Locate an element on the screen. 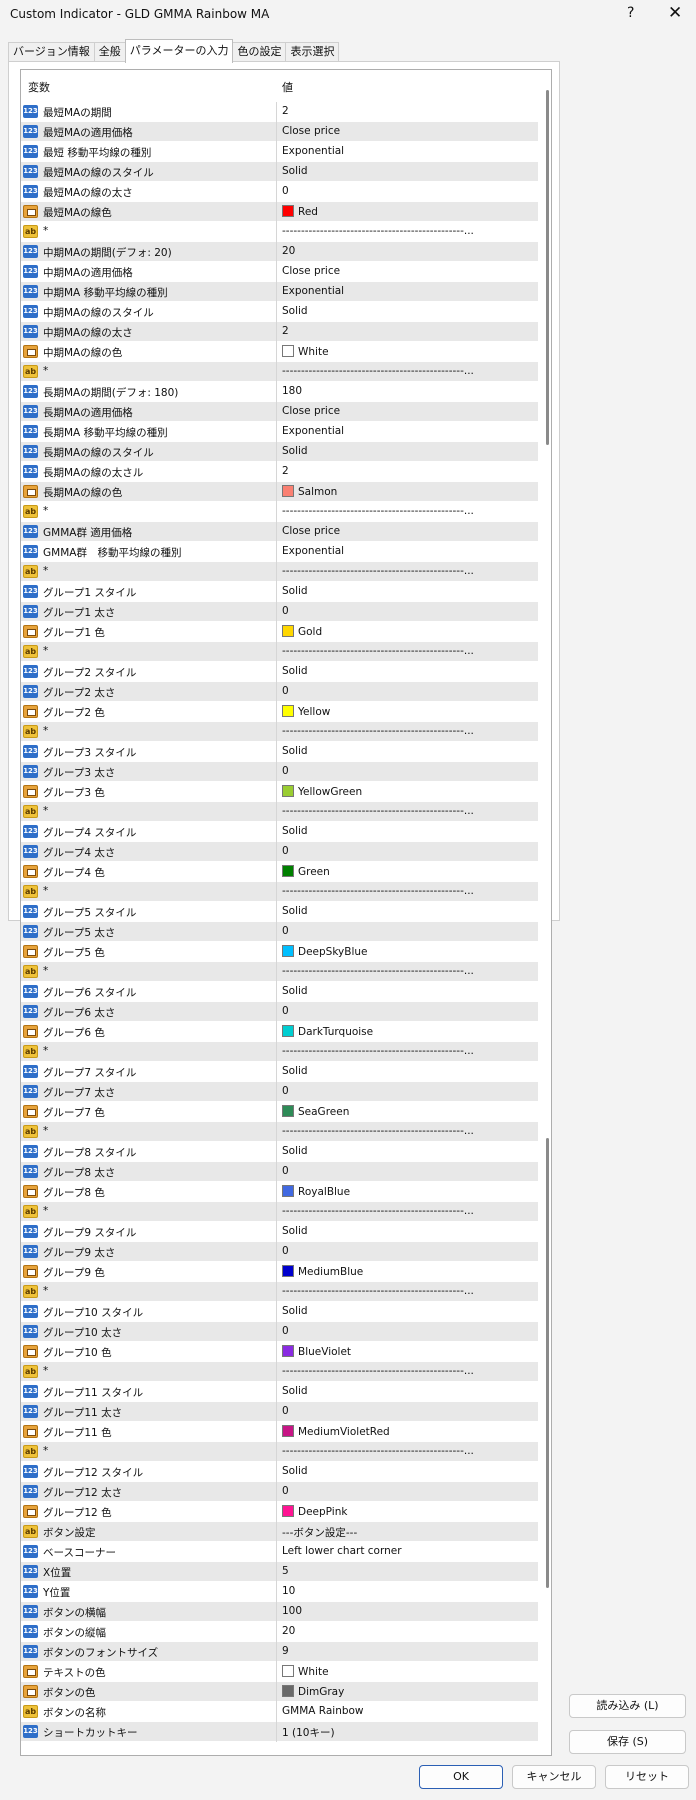 The image size is (696, 1800). parameter-row: テキストの色 White is located at coordinates (279, 1672).